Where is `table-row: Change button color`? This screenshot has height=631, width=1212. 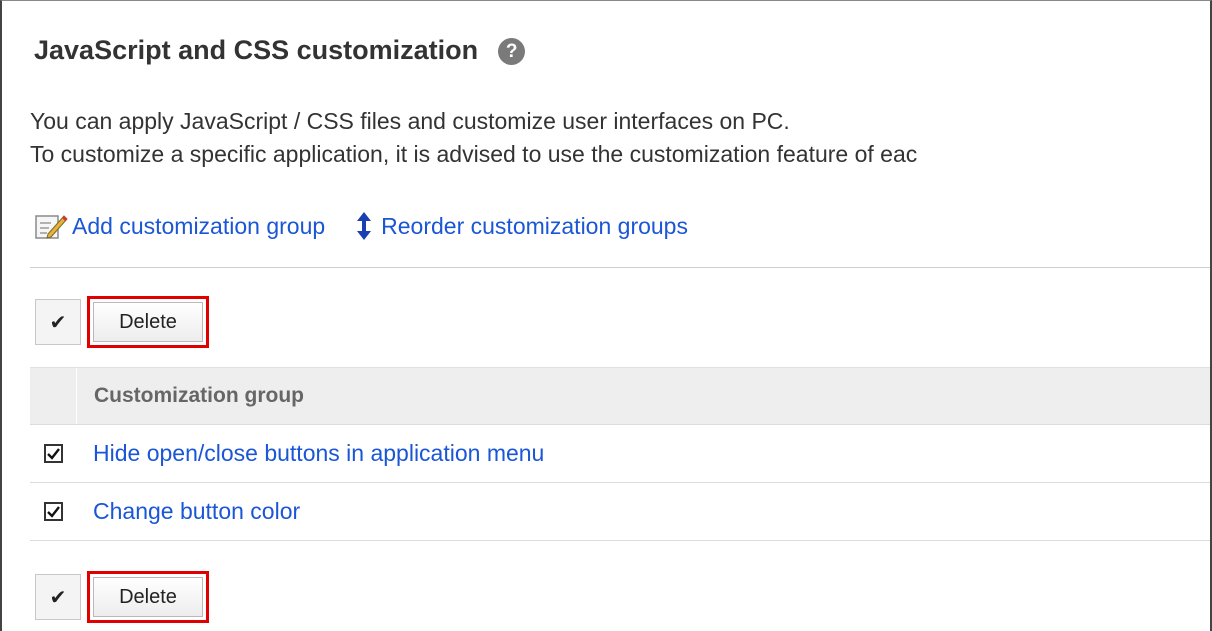
table-row: Change button color is located at coordinates (620, 512).